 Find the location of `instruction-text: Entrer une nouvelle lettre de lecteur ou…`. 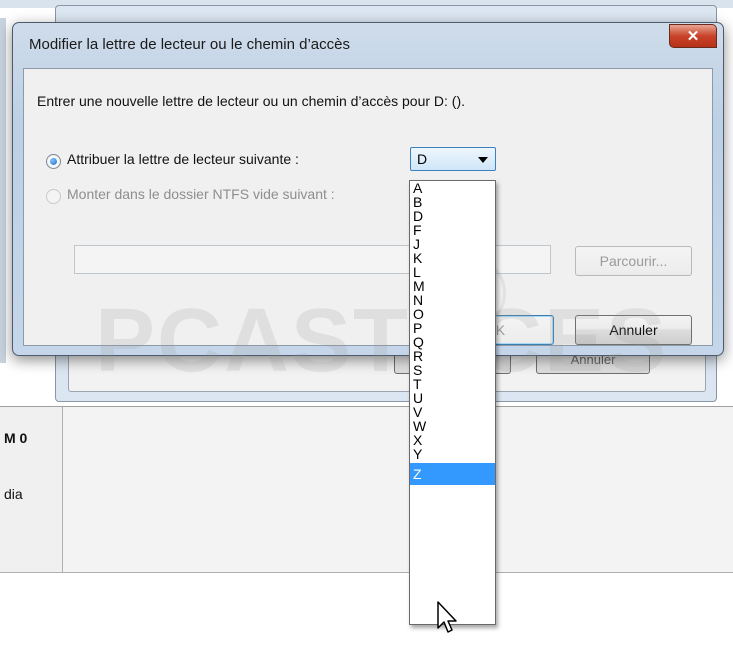

instruction-text: Entrer une nouvelle lettre de lecteur ou… is located at coordinates (251, 101).